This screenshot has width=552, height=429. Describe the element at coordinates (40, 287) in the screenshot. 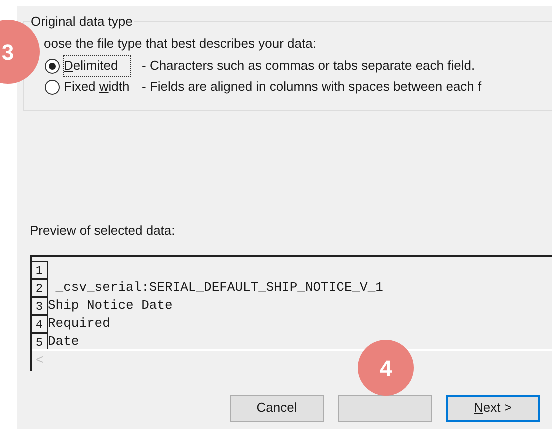

I see `line-number: 2` at that location.